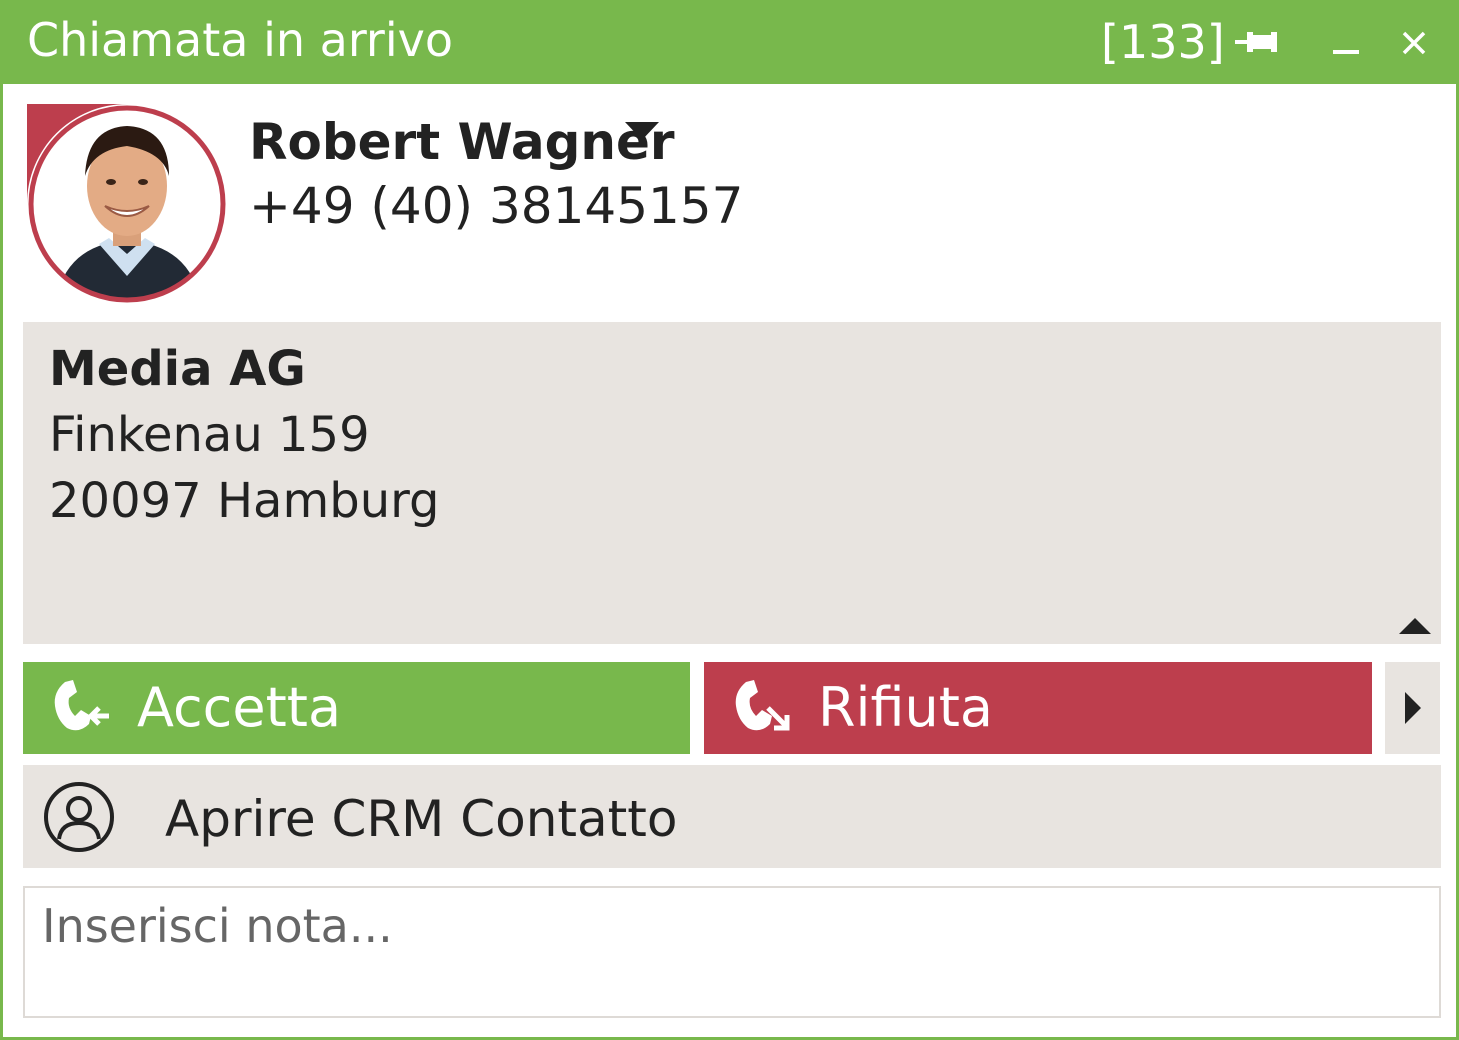 This screenshot has height=1040, width=1459. What do you see at coordinates (496, 206) in the screenshot?
I see `contact-phone-number: +49 (40) 38145157` at bounding box center [496, 206].